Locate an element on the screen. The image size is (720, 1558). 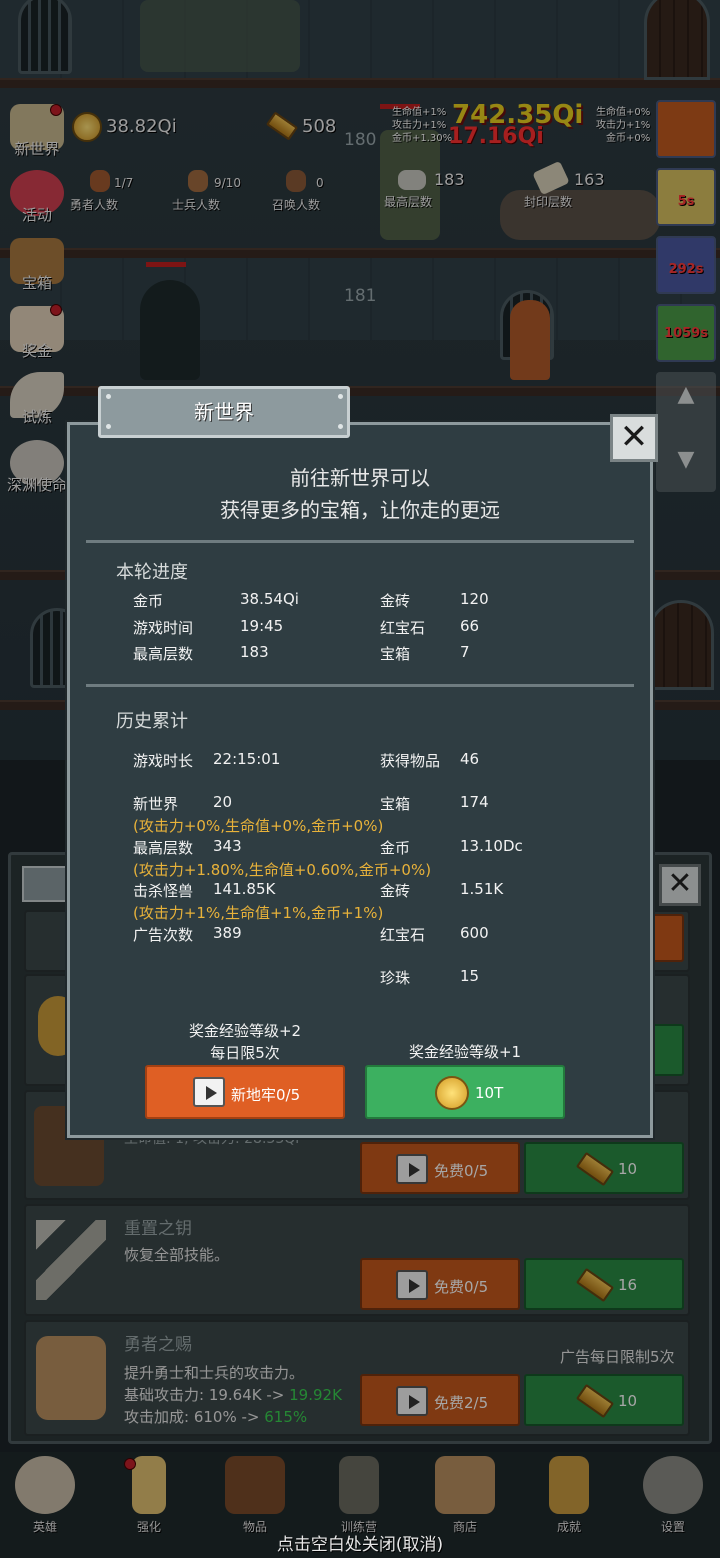
video-icon is located at coordinates (209, 1092).